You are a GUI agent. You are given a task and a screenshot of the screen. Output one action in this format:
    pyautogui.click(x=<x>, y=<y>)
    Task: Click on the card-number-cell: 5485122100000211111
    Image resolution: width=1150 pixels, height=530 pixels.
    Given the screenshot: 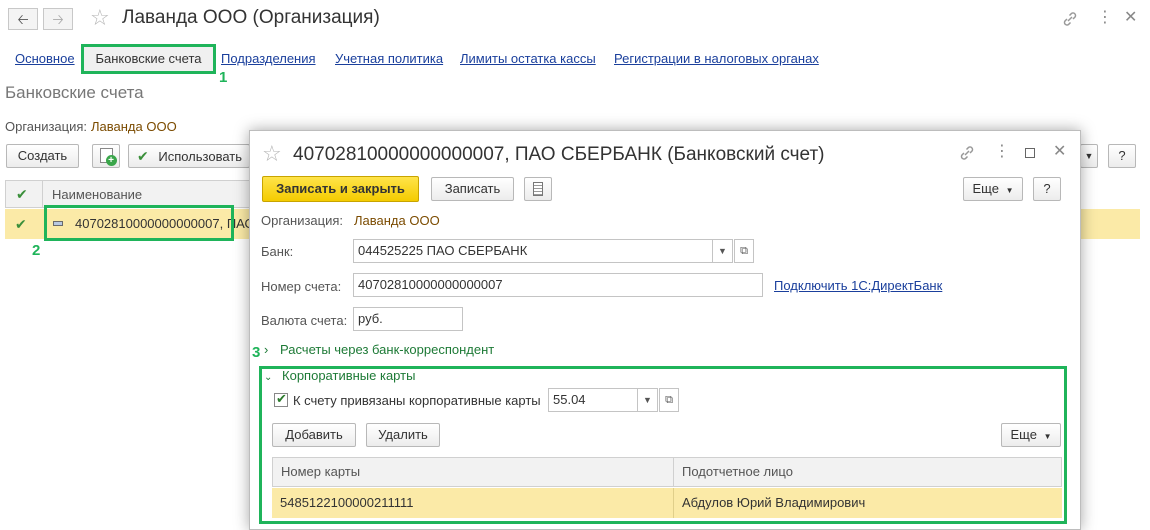 What is the action you would take?
    pyautogui.click(x=473, y=503)
    